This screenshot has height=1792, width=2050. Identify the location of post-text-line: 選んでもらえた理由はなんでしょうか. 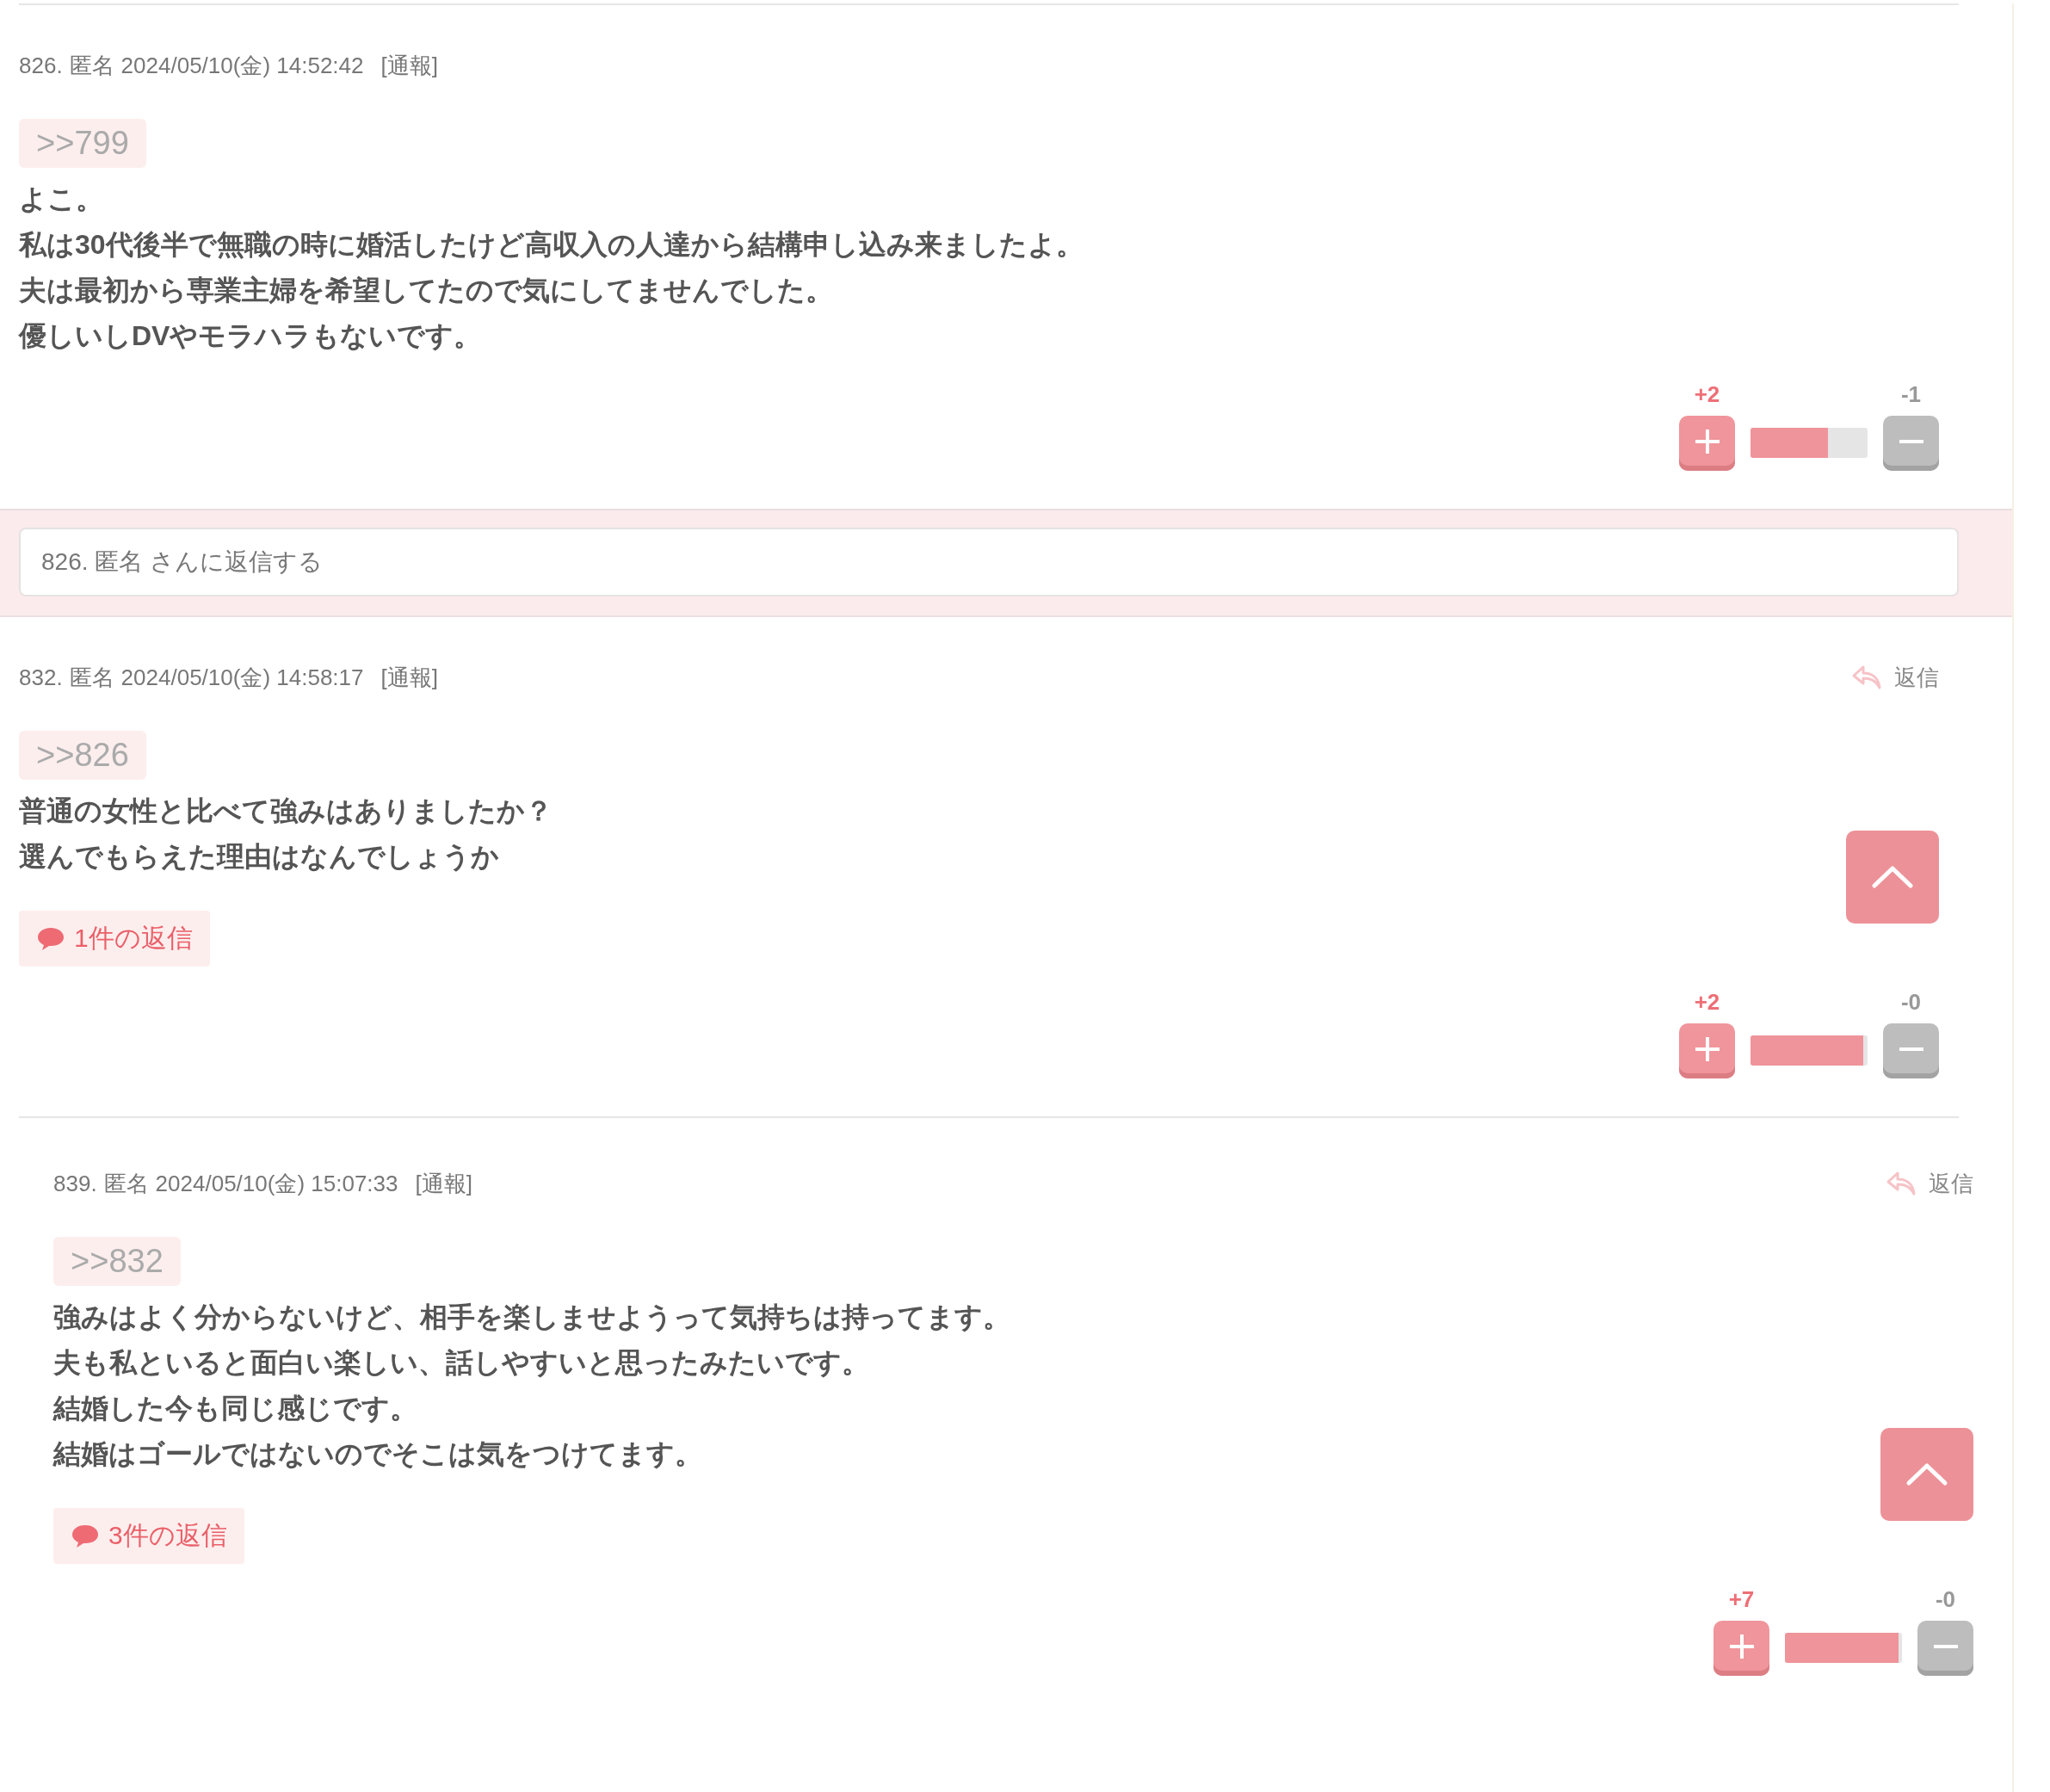
(259, 857).